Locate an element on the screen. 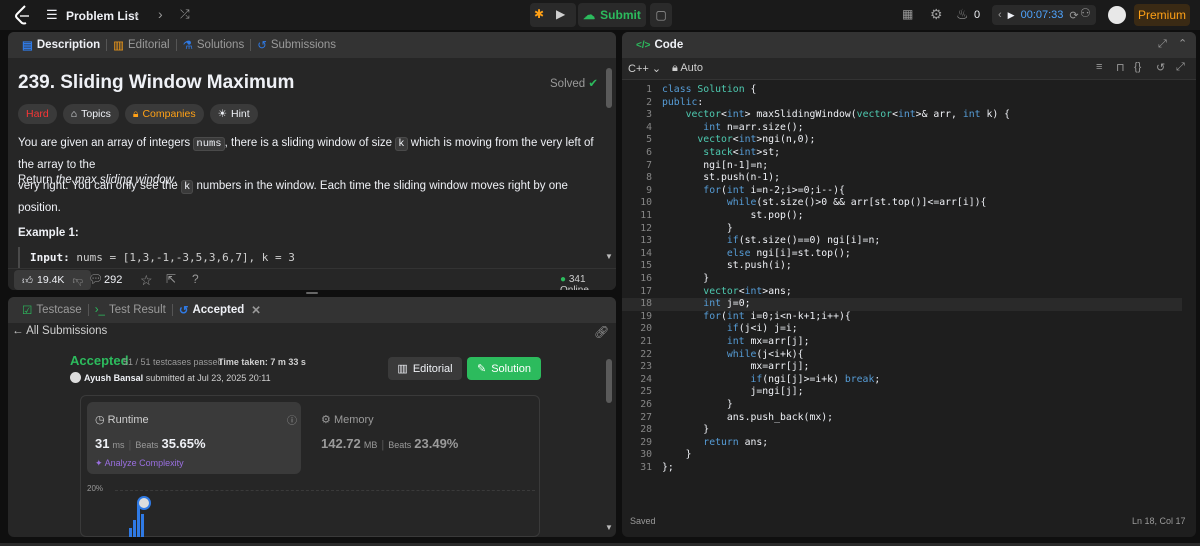 The image size is (1200, 546). info-icon: ⓘ is located at coordinates (292, 419).